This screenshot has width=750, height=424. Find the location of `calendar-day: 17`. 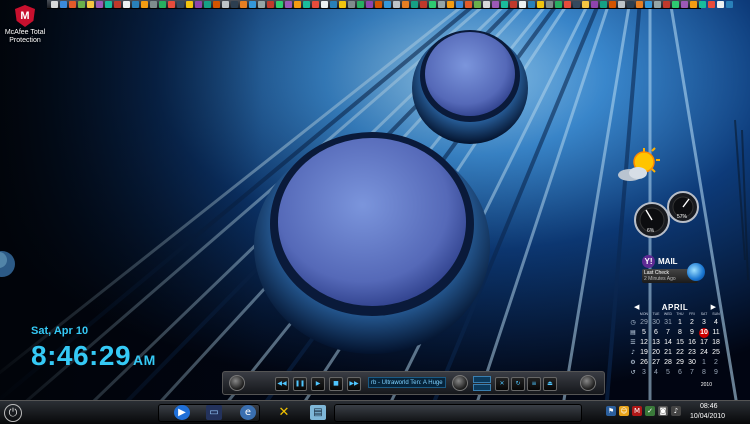

calendar-day: 17 is located at coordinates (704, 343).